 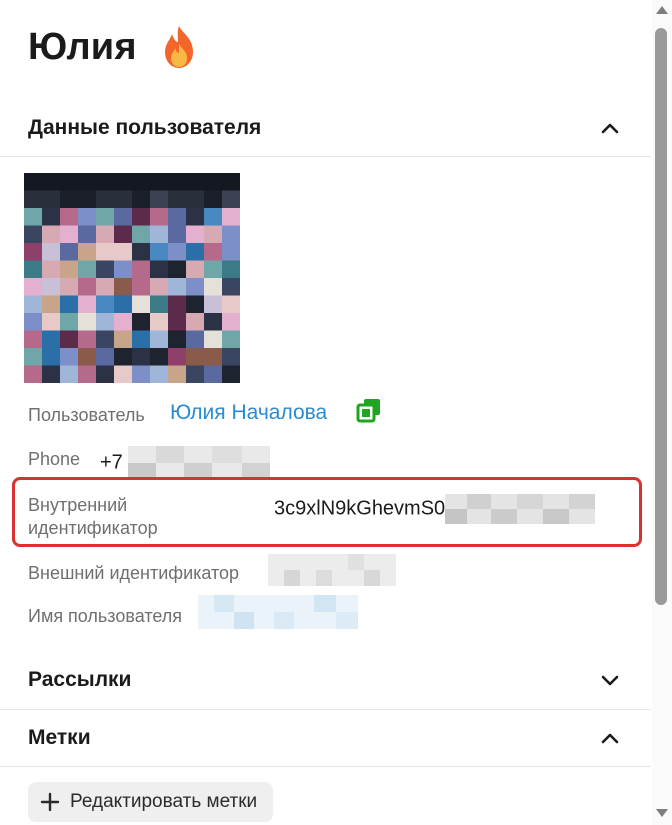 What do you see at coordinates (105, 616) in the screenshot?
I see `username-label: Имя пользователя` at bounding box center [105, 616].